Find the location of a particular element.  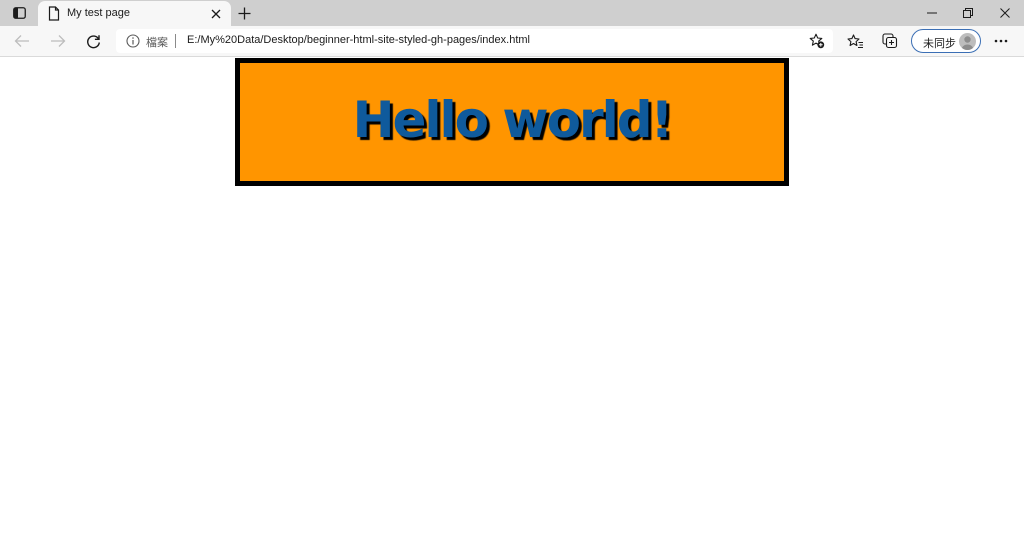

star-plus-icon is located at coordinates (817, 41).